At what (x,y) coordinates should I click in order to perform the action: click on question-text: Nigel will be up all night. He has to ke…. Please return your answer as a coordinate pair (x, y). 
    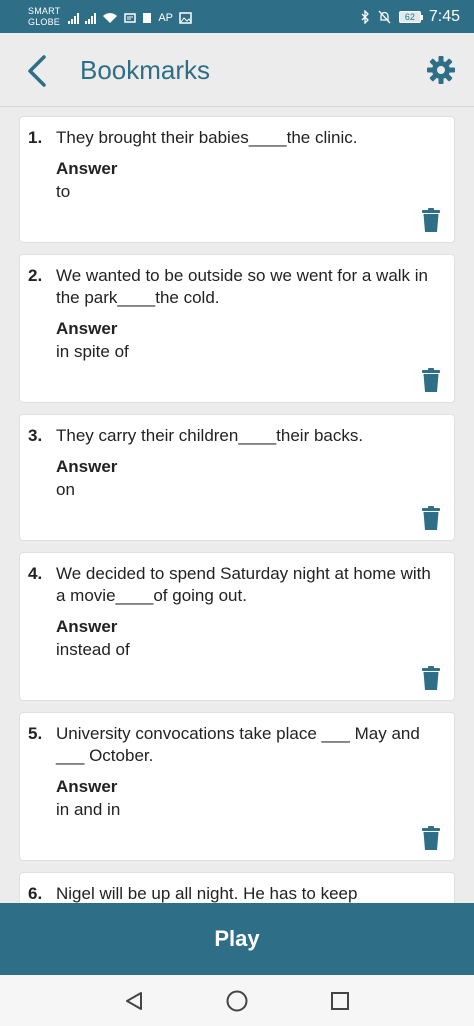
    Looking at the image, I should click on (207, 893).